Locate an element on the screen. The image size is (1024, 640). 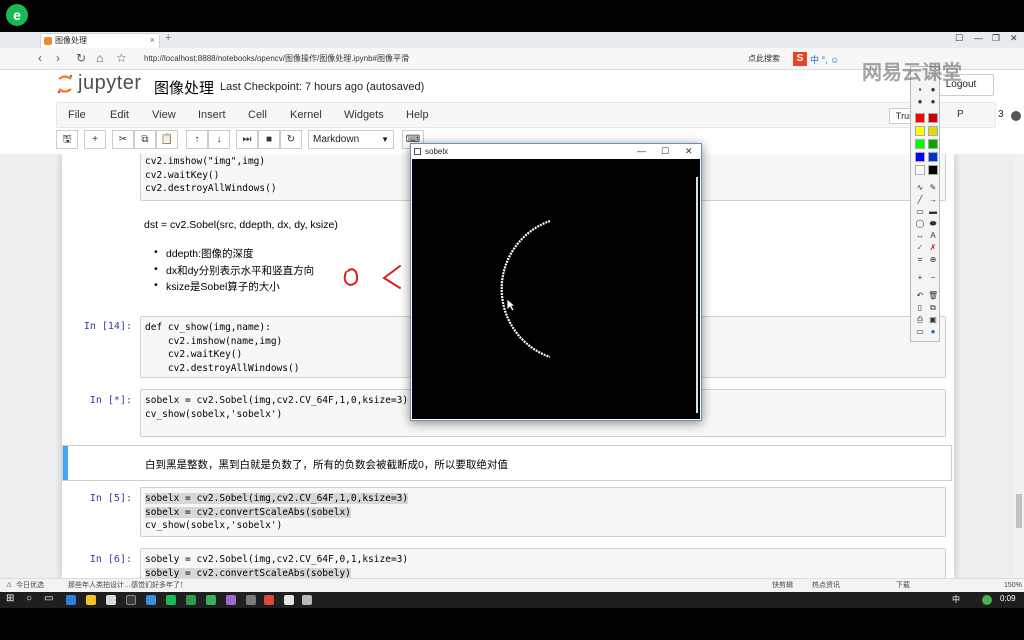
arrow-tool-icon: → is located at coordinates (933, 199).